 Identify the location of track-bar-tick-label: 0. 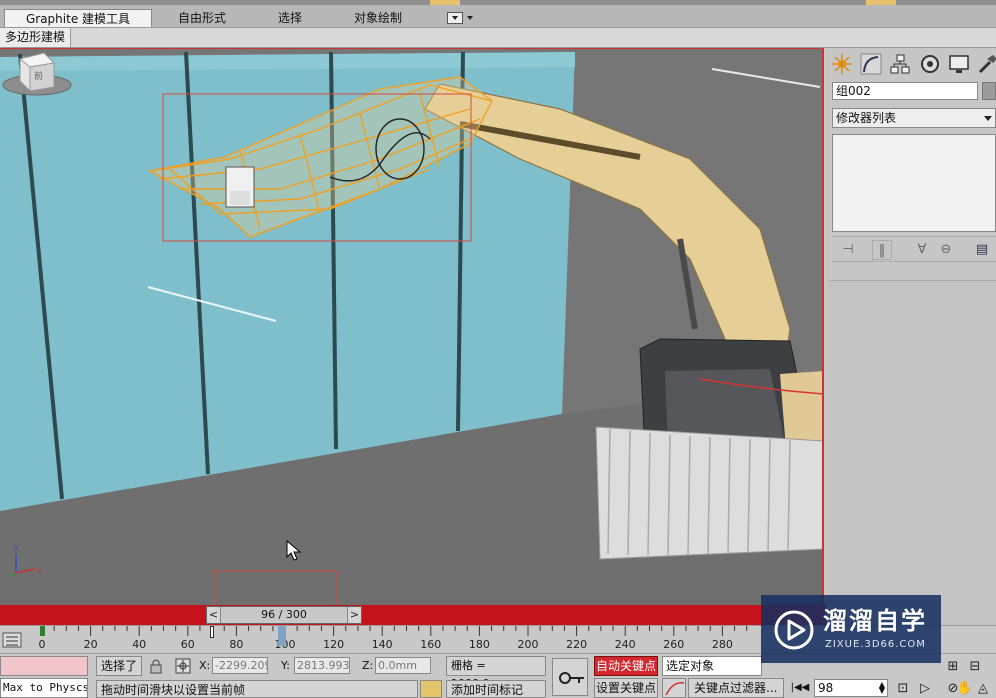
(42, 644).